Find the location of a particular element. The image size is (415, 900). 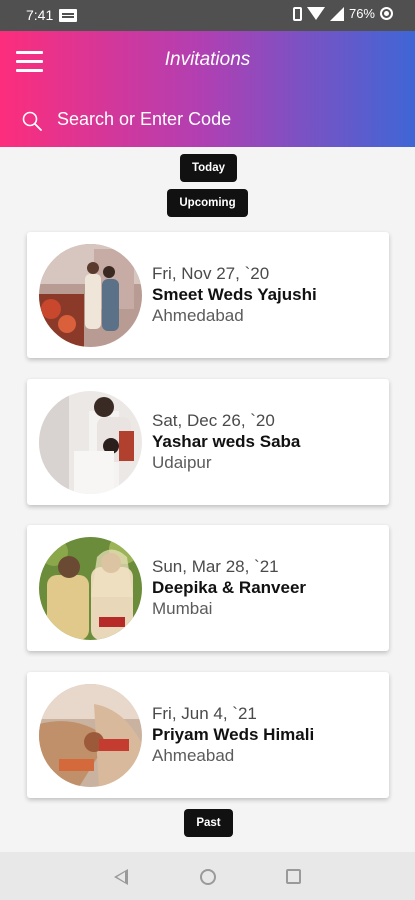

status-bar: 7:41 76% is located at coordinates (207, 15).